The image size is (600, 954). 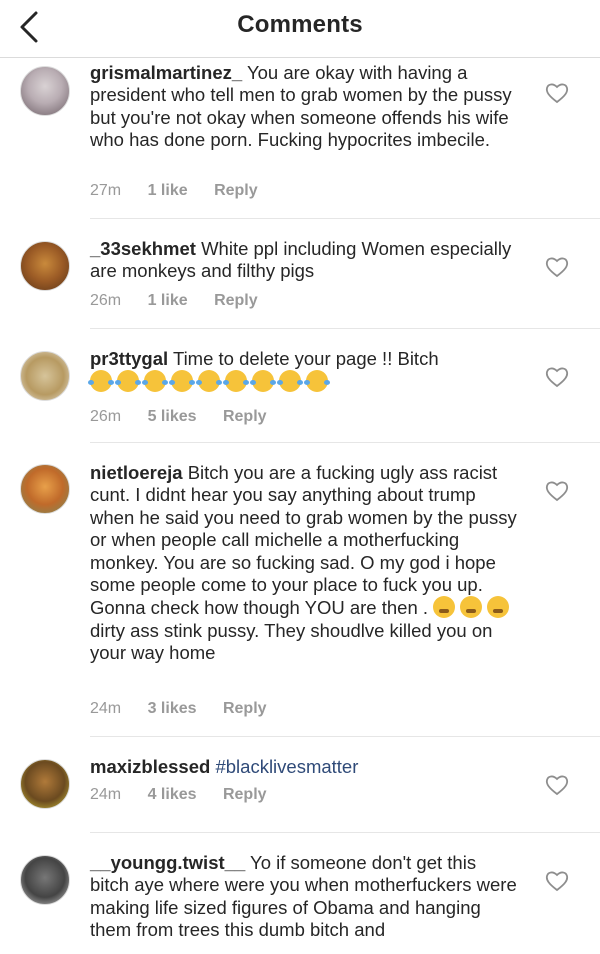 What do you see at coordinates (172, 708) in the screenshot?
I see `comment-likes: 3 likes` at bounding box center [172, 708].